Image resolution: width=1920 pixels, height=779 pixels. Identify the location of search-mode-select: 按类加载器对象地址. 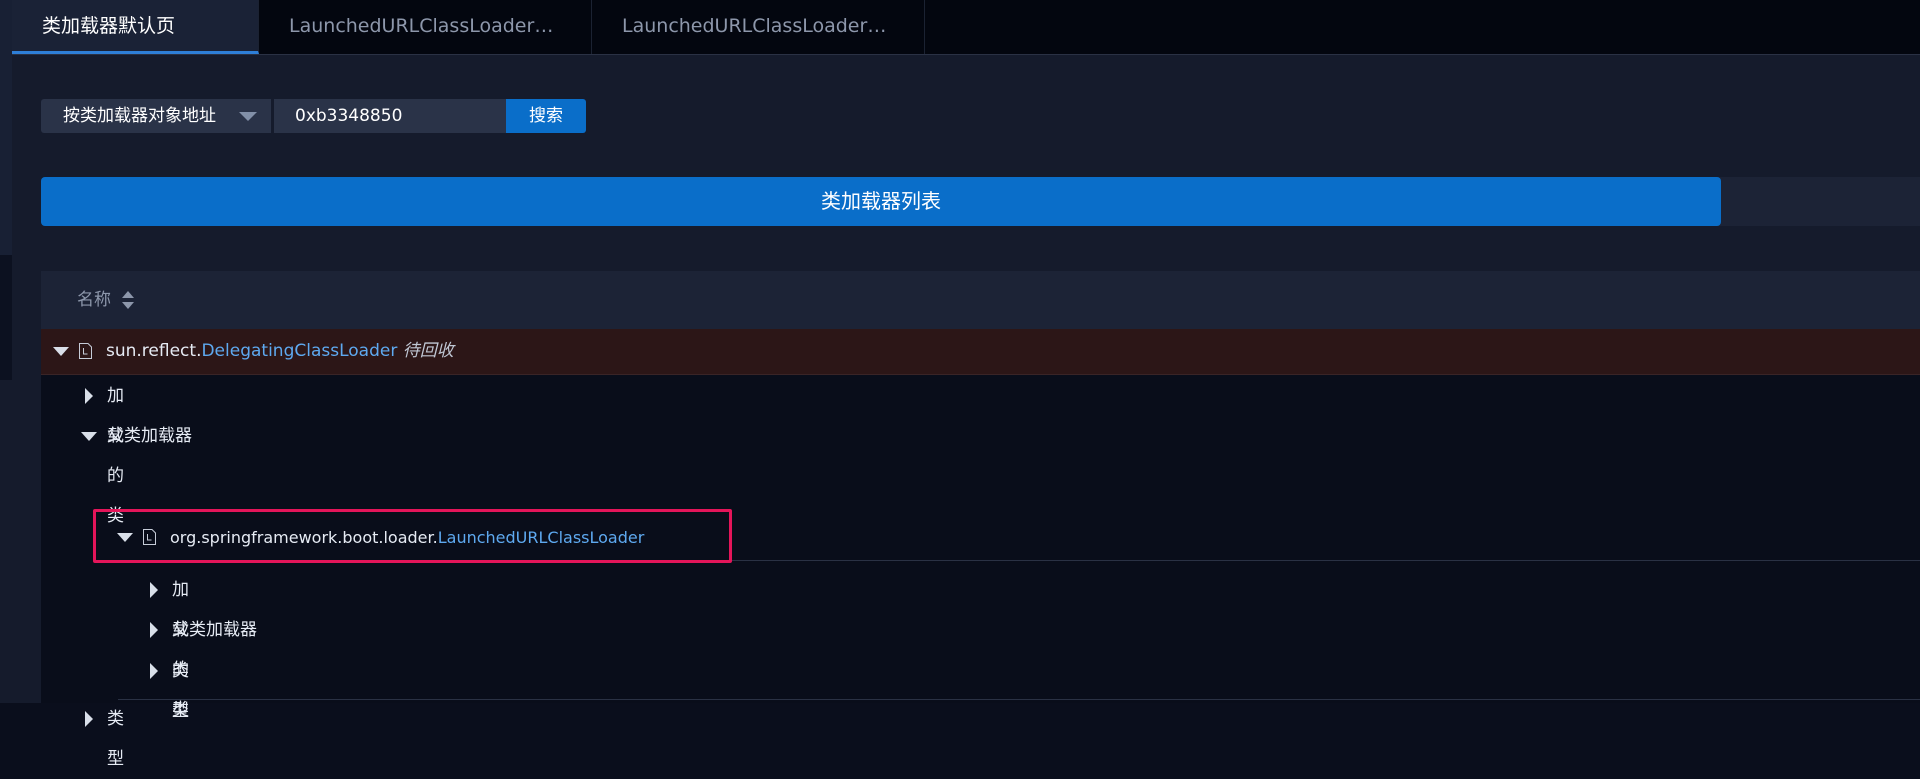
(156, 116).